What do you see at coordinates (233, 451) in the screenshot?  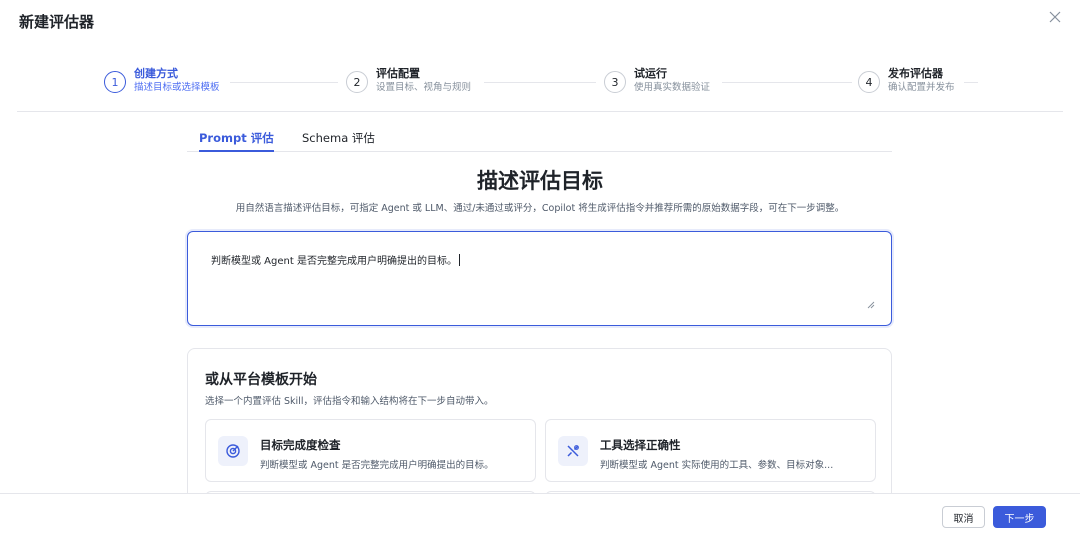 I see `target-icon` at bounding box center [233, 451].